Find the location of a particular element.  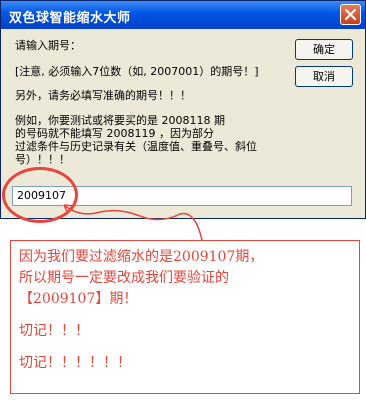

prompt-label: 请输入期号： is located at coordinates (48, 45).